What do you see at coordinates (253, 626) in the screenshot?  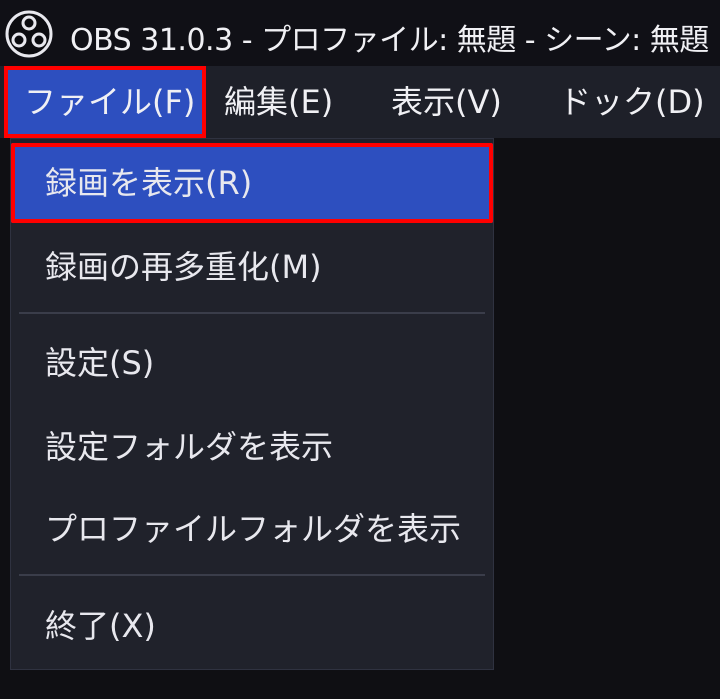 I see `menu-item-exit: 終了(X)` at bounding box center [253, 626].